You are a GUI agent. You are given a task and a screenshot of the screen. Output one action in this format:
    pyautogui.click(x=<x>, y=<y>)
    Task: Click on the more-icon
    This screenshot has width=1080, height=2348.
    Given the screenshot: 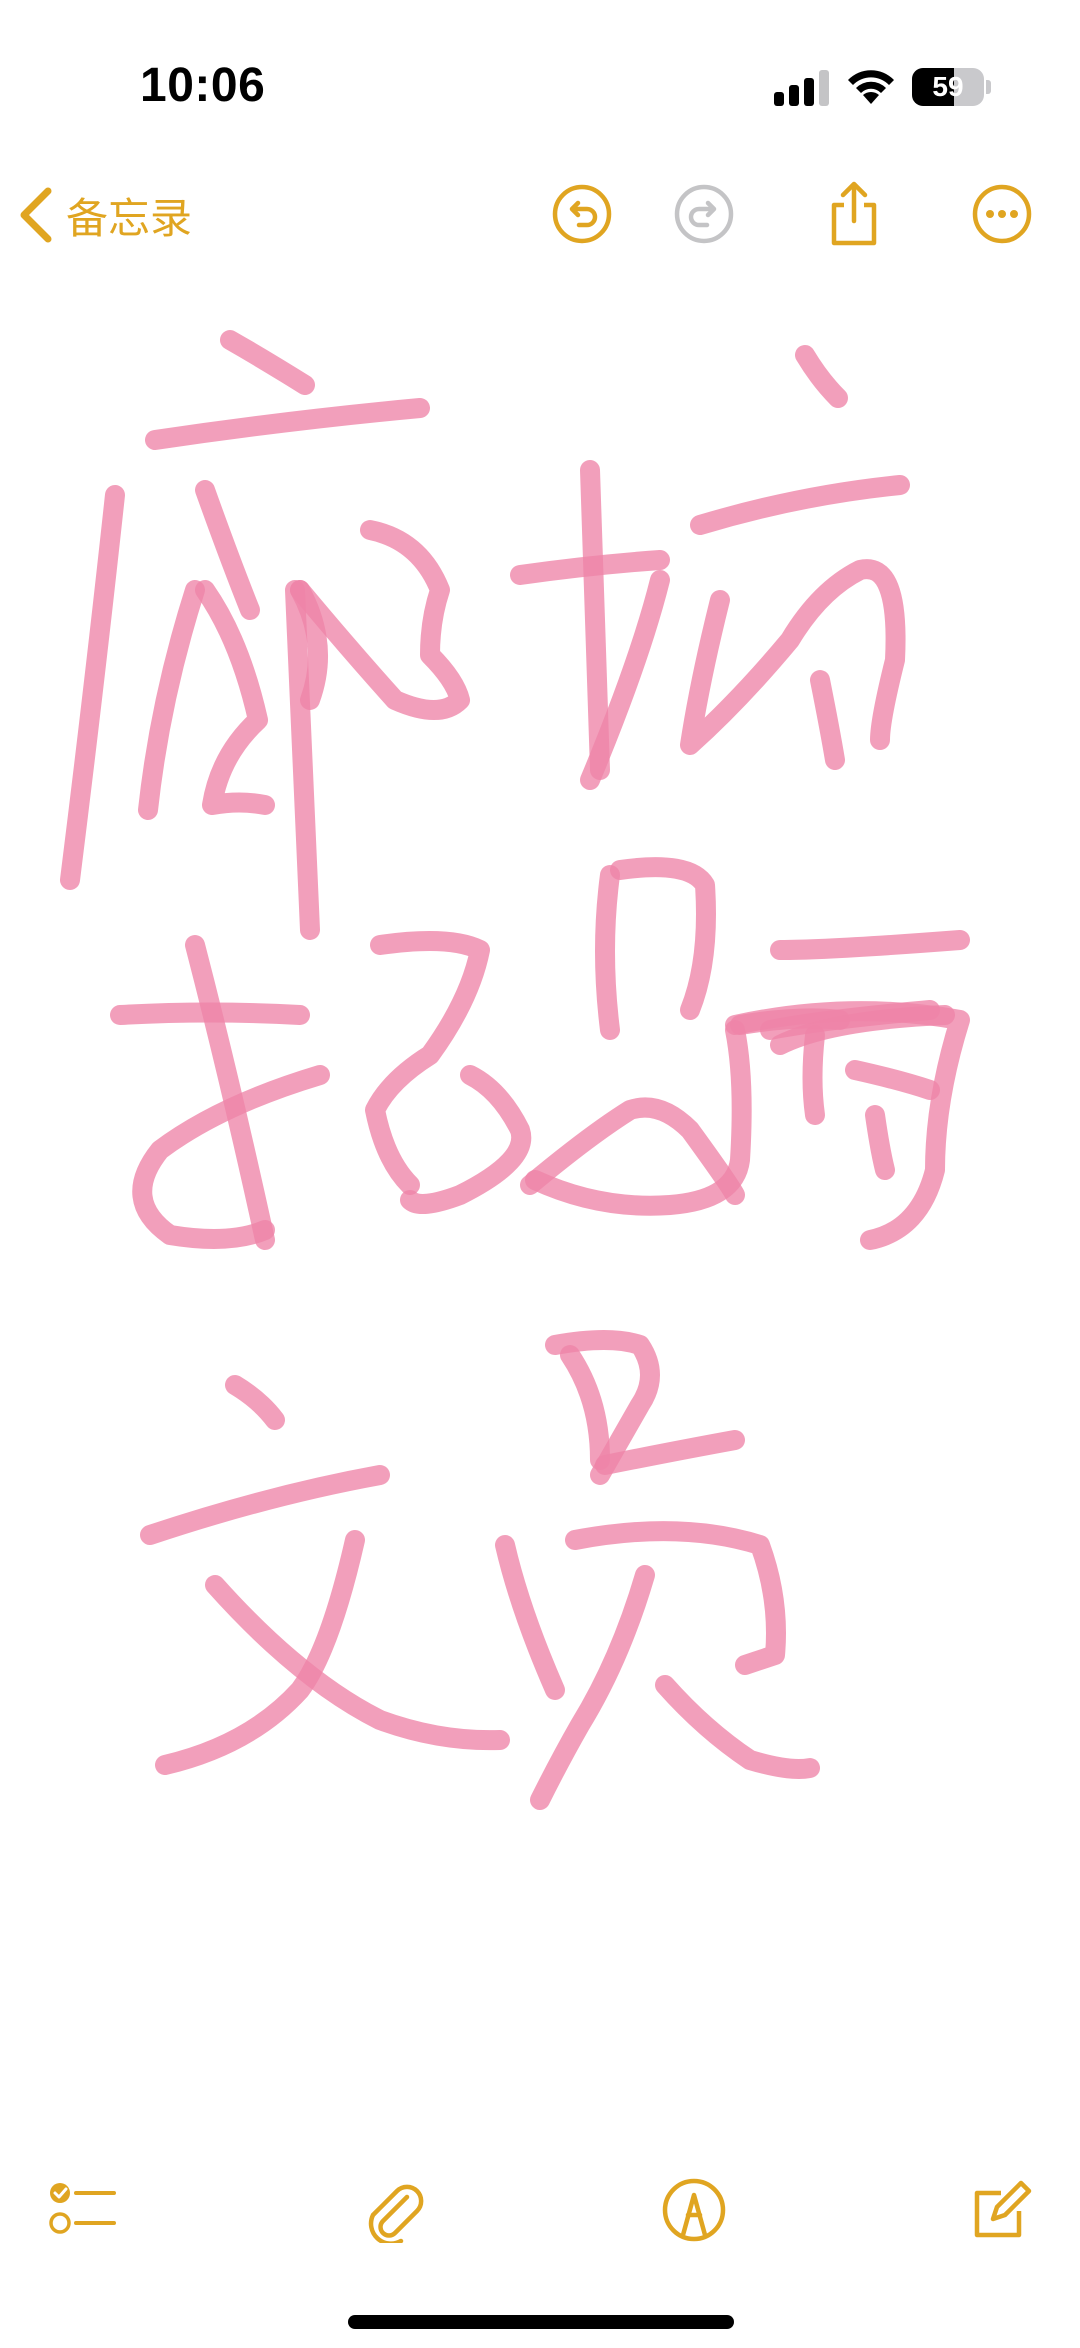 What is the action you would take?
    pyautogui.click(x=1002, y=214)
    